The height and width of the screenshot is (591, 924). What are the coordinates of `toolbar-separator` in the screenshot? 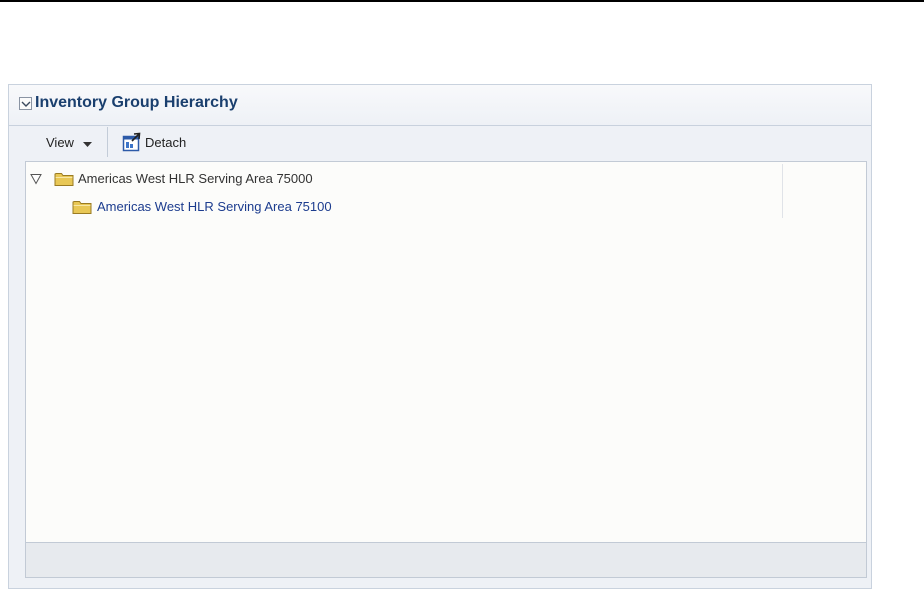 It's located at (107, 142).